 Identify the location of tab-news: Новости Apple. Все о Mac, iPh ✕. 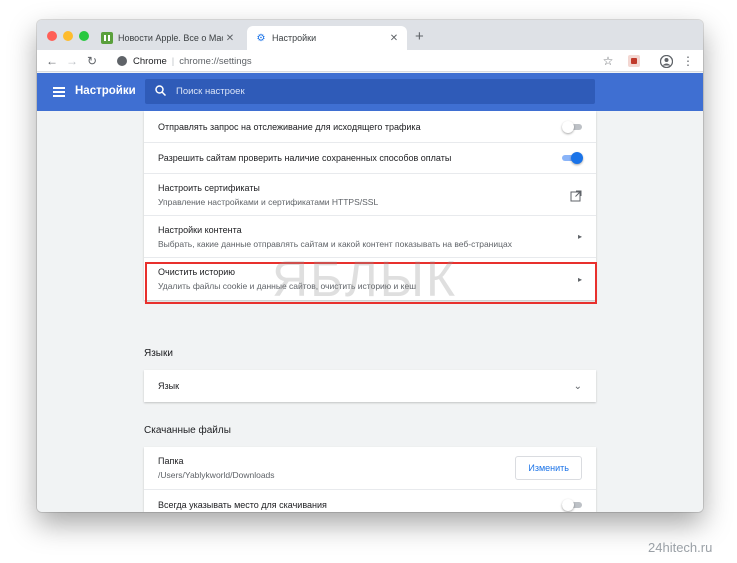
(168, 38).